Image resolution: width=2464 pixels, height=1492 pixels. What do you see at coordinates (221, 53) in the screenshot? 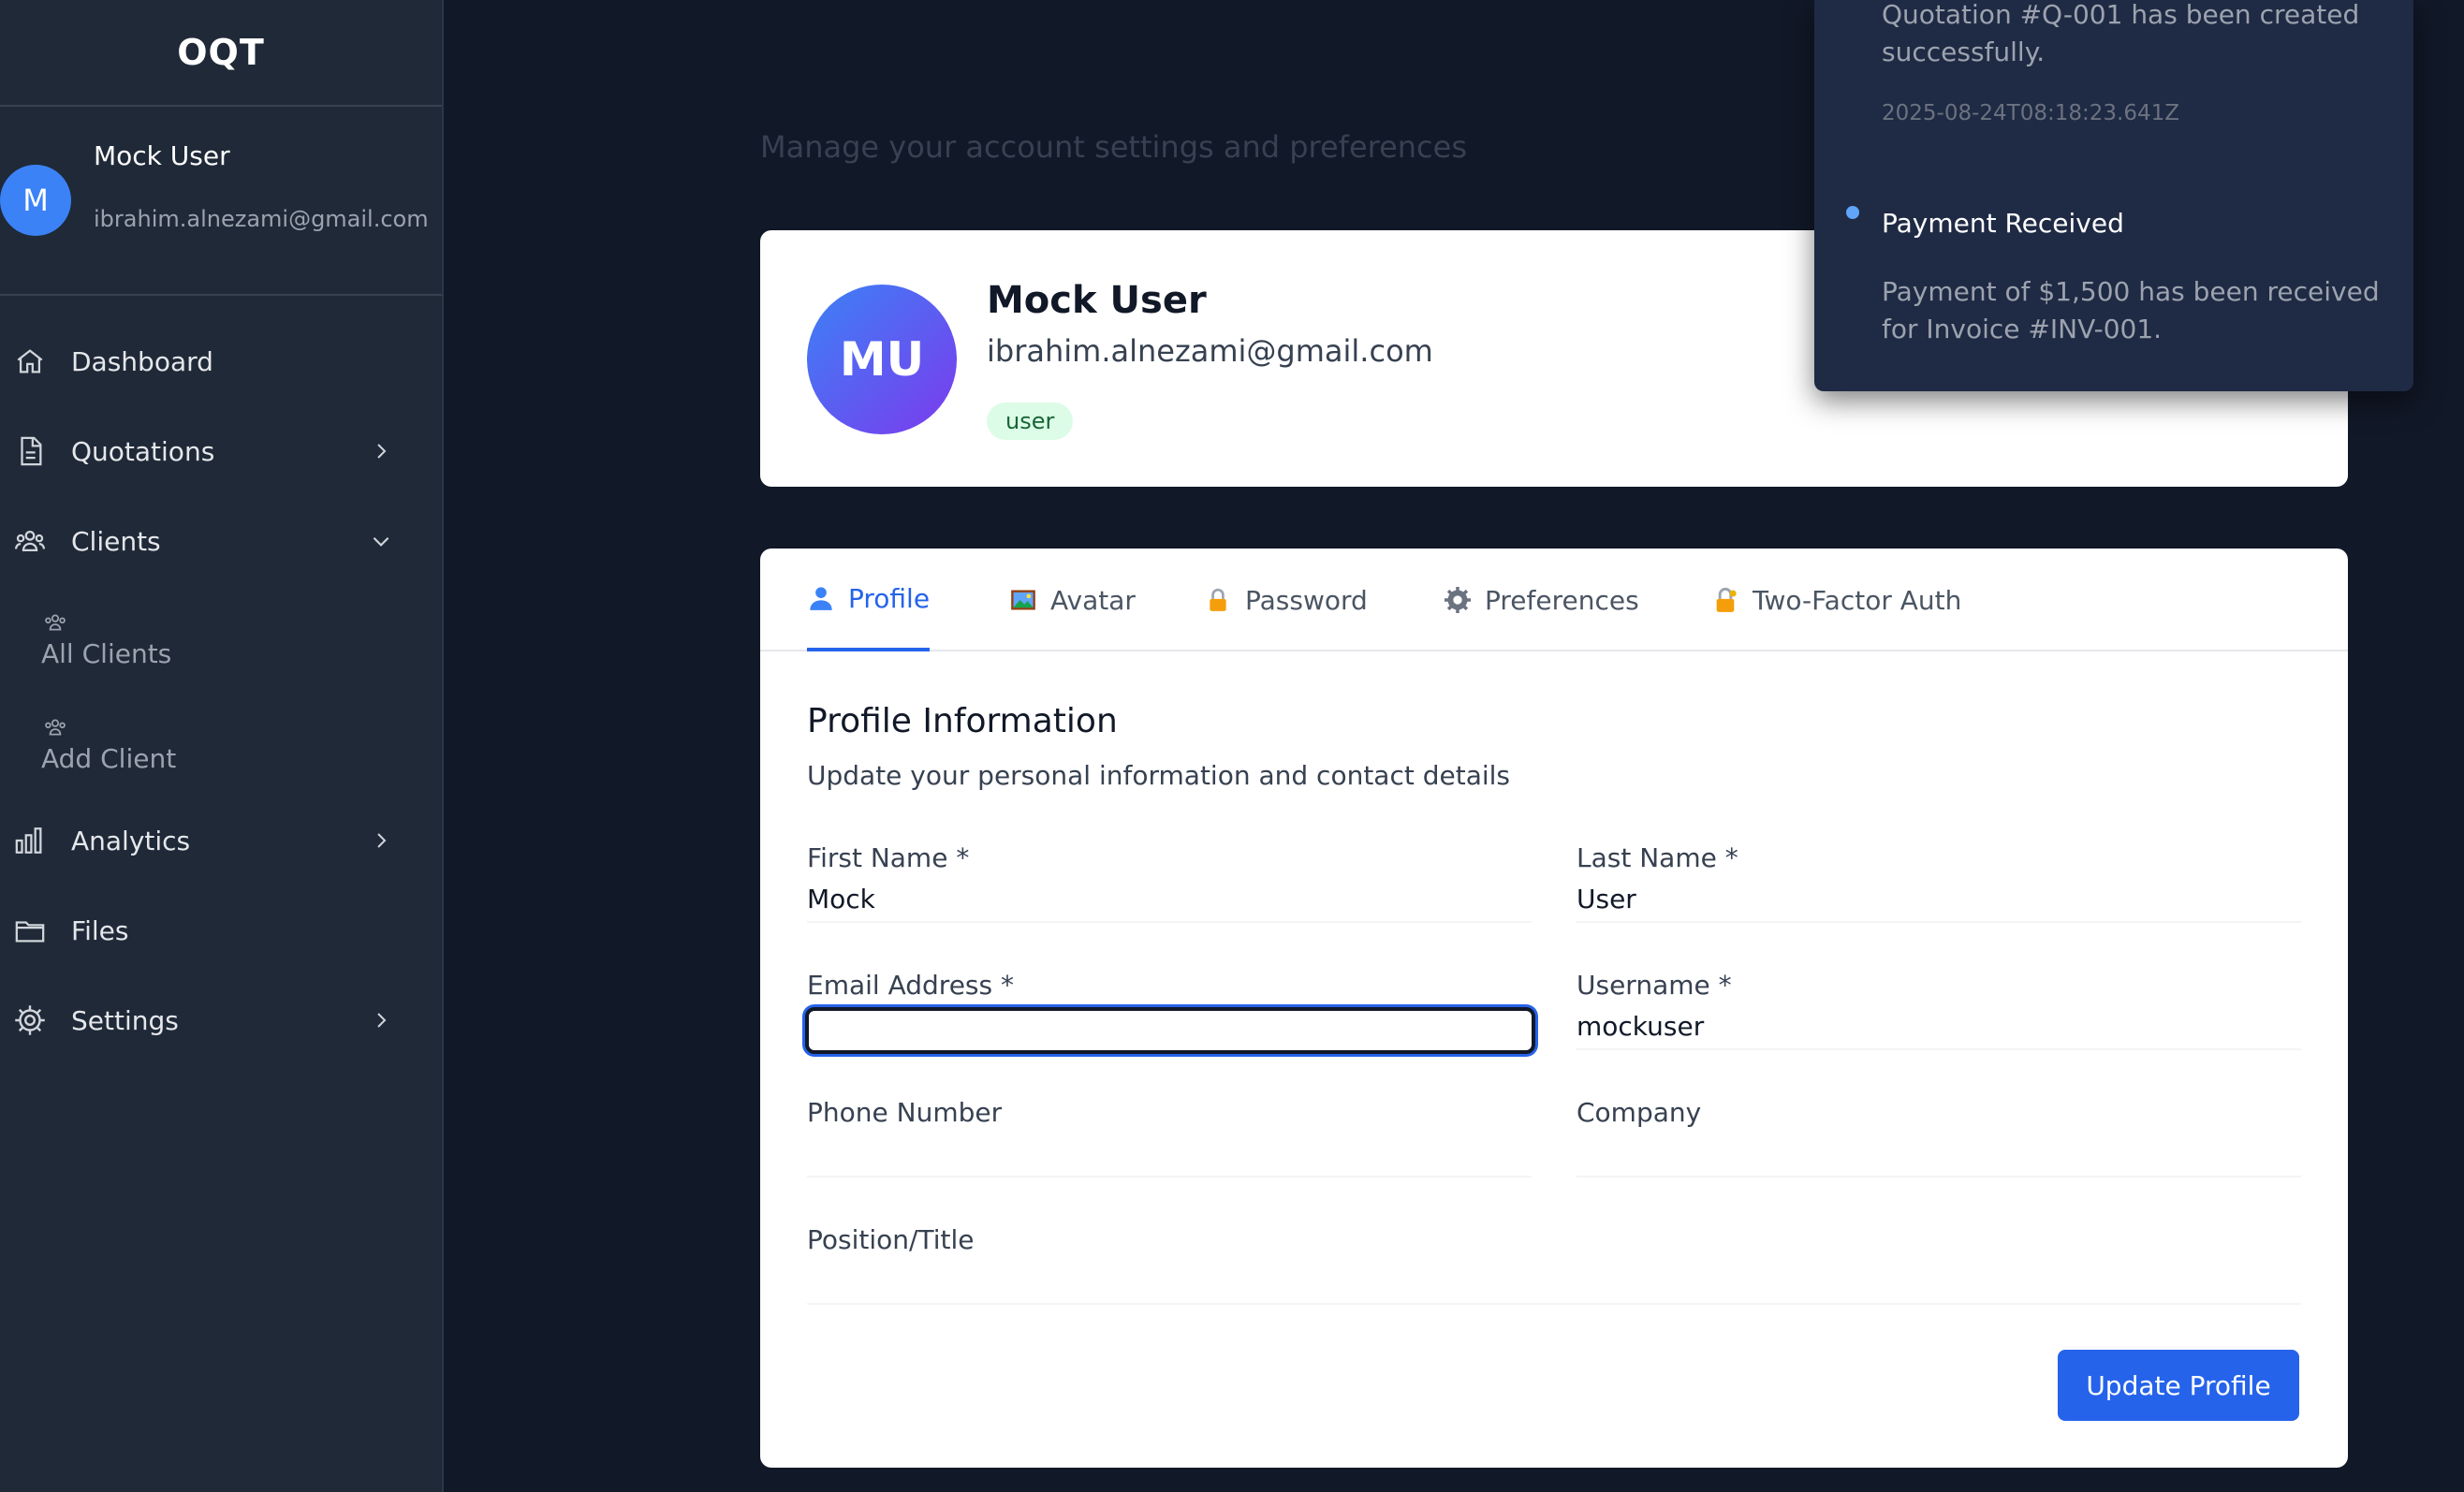
I see `app-brand: OQT` at bounding box center [221, 53].